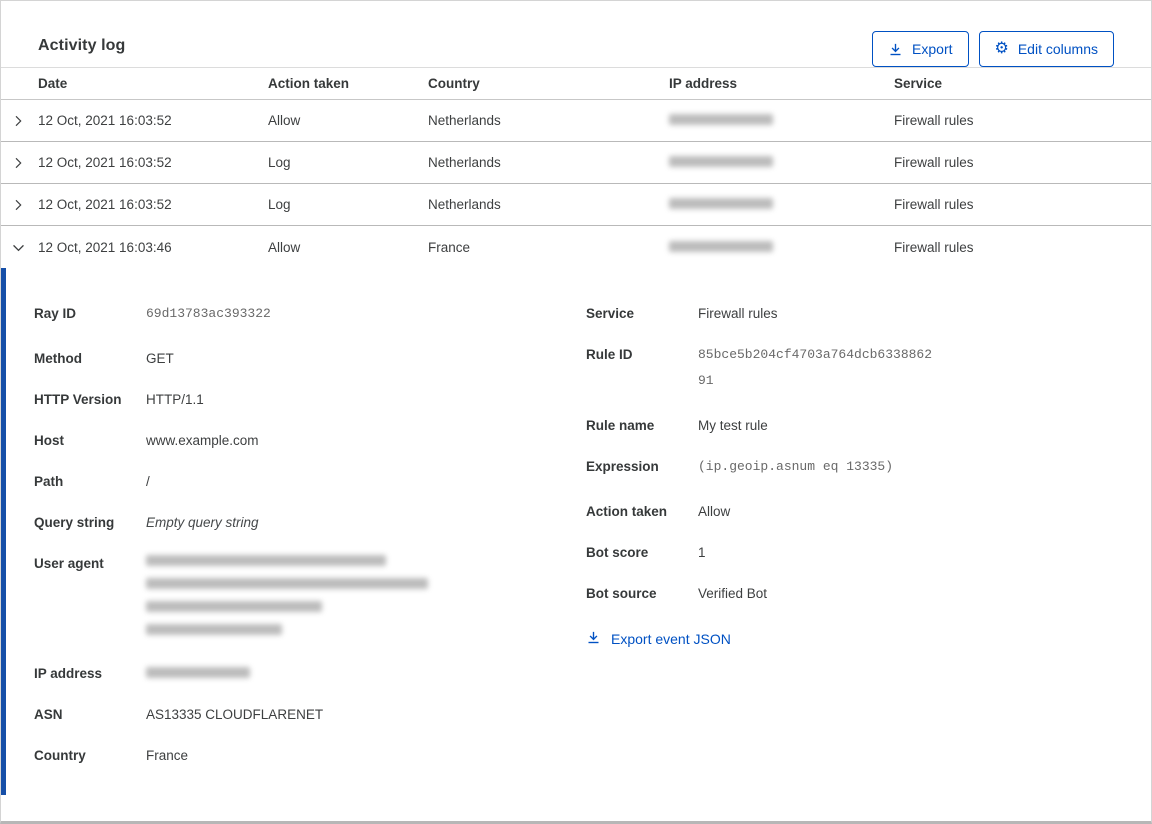  Describe the element at coordinates (82, 45) in the screenshot. I see `page-title: Activity log` at that location.